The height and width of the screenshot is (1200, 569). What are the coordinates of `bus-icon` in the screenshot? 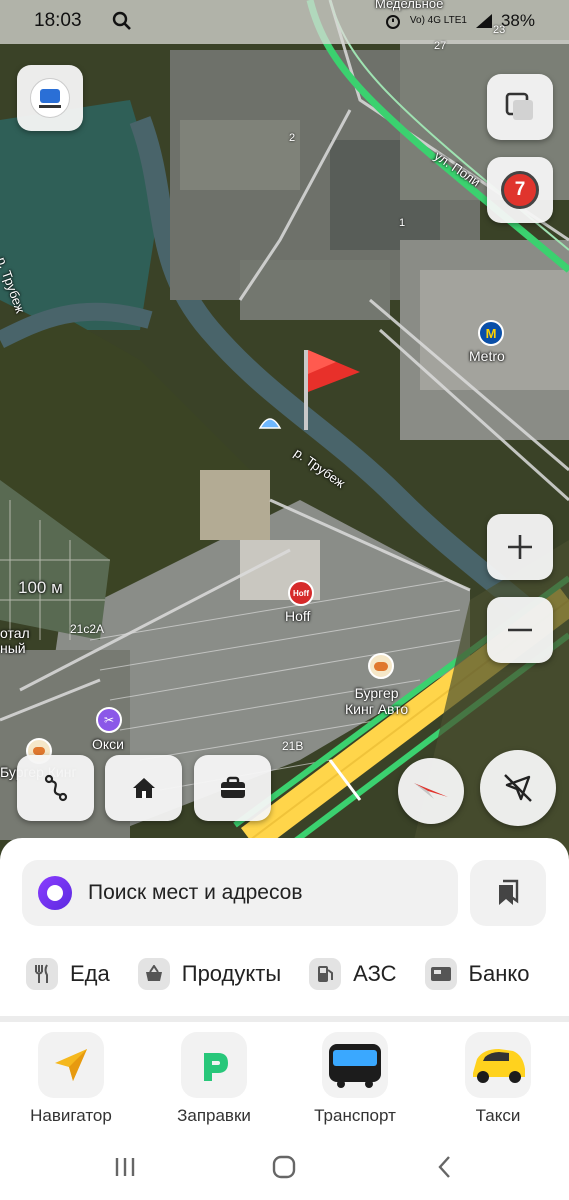 It's located at (355, 1065).